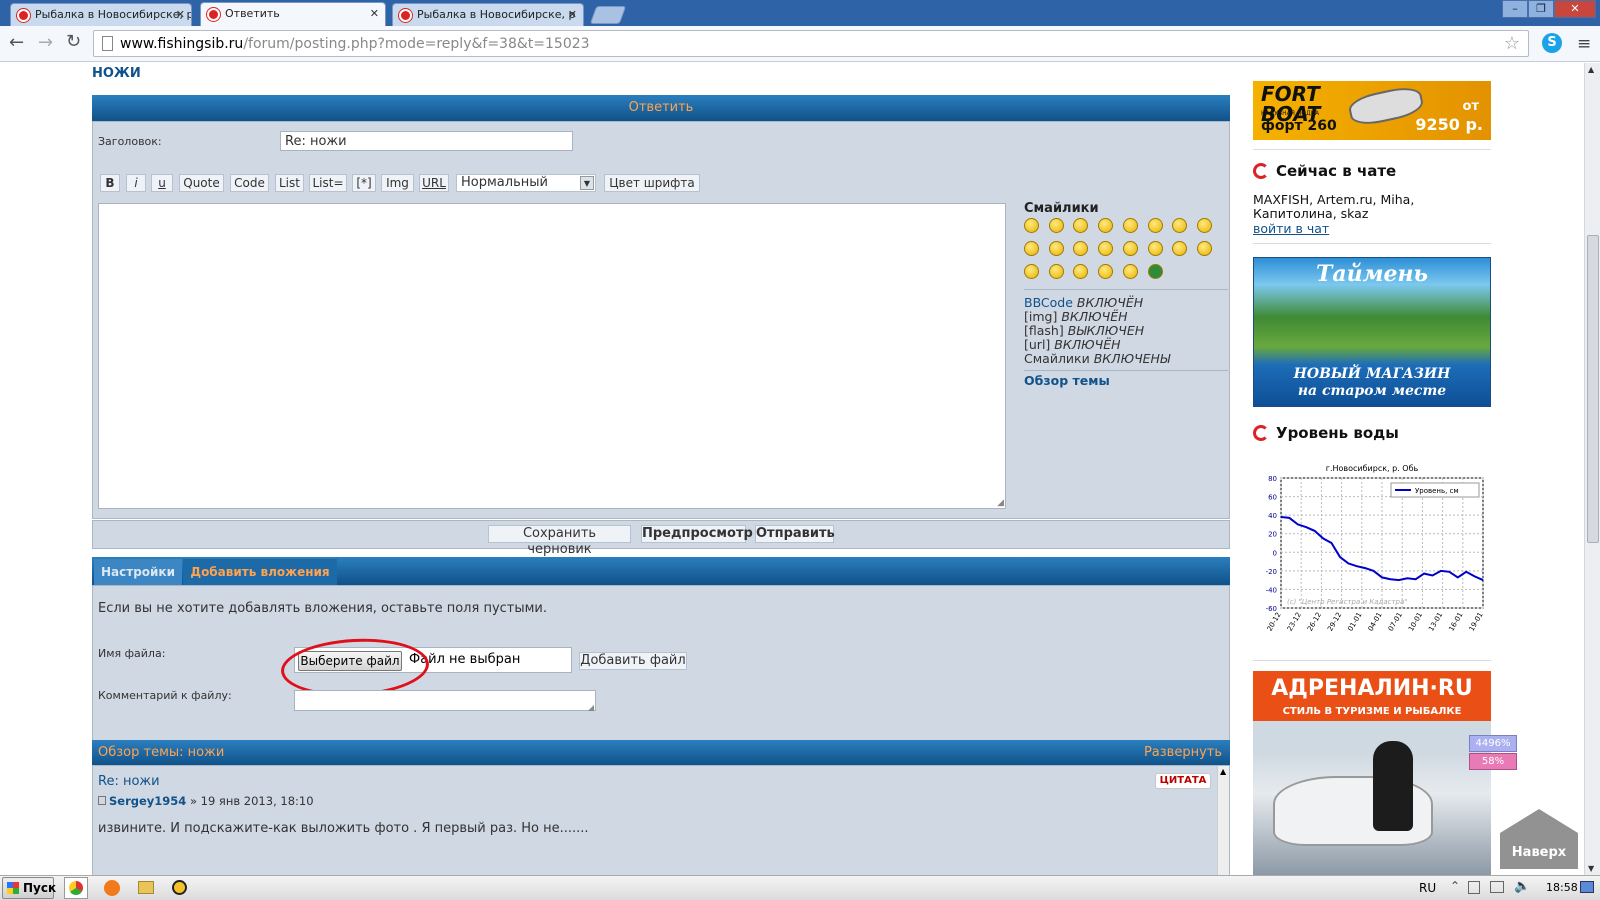 The height and width of the screenshot is (900, 1600). What do you see at coordinates (138, 572) in the screenshot?
I see `tab-settings: Настройки` at bounding box center [138, 572].